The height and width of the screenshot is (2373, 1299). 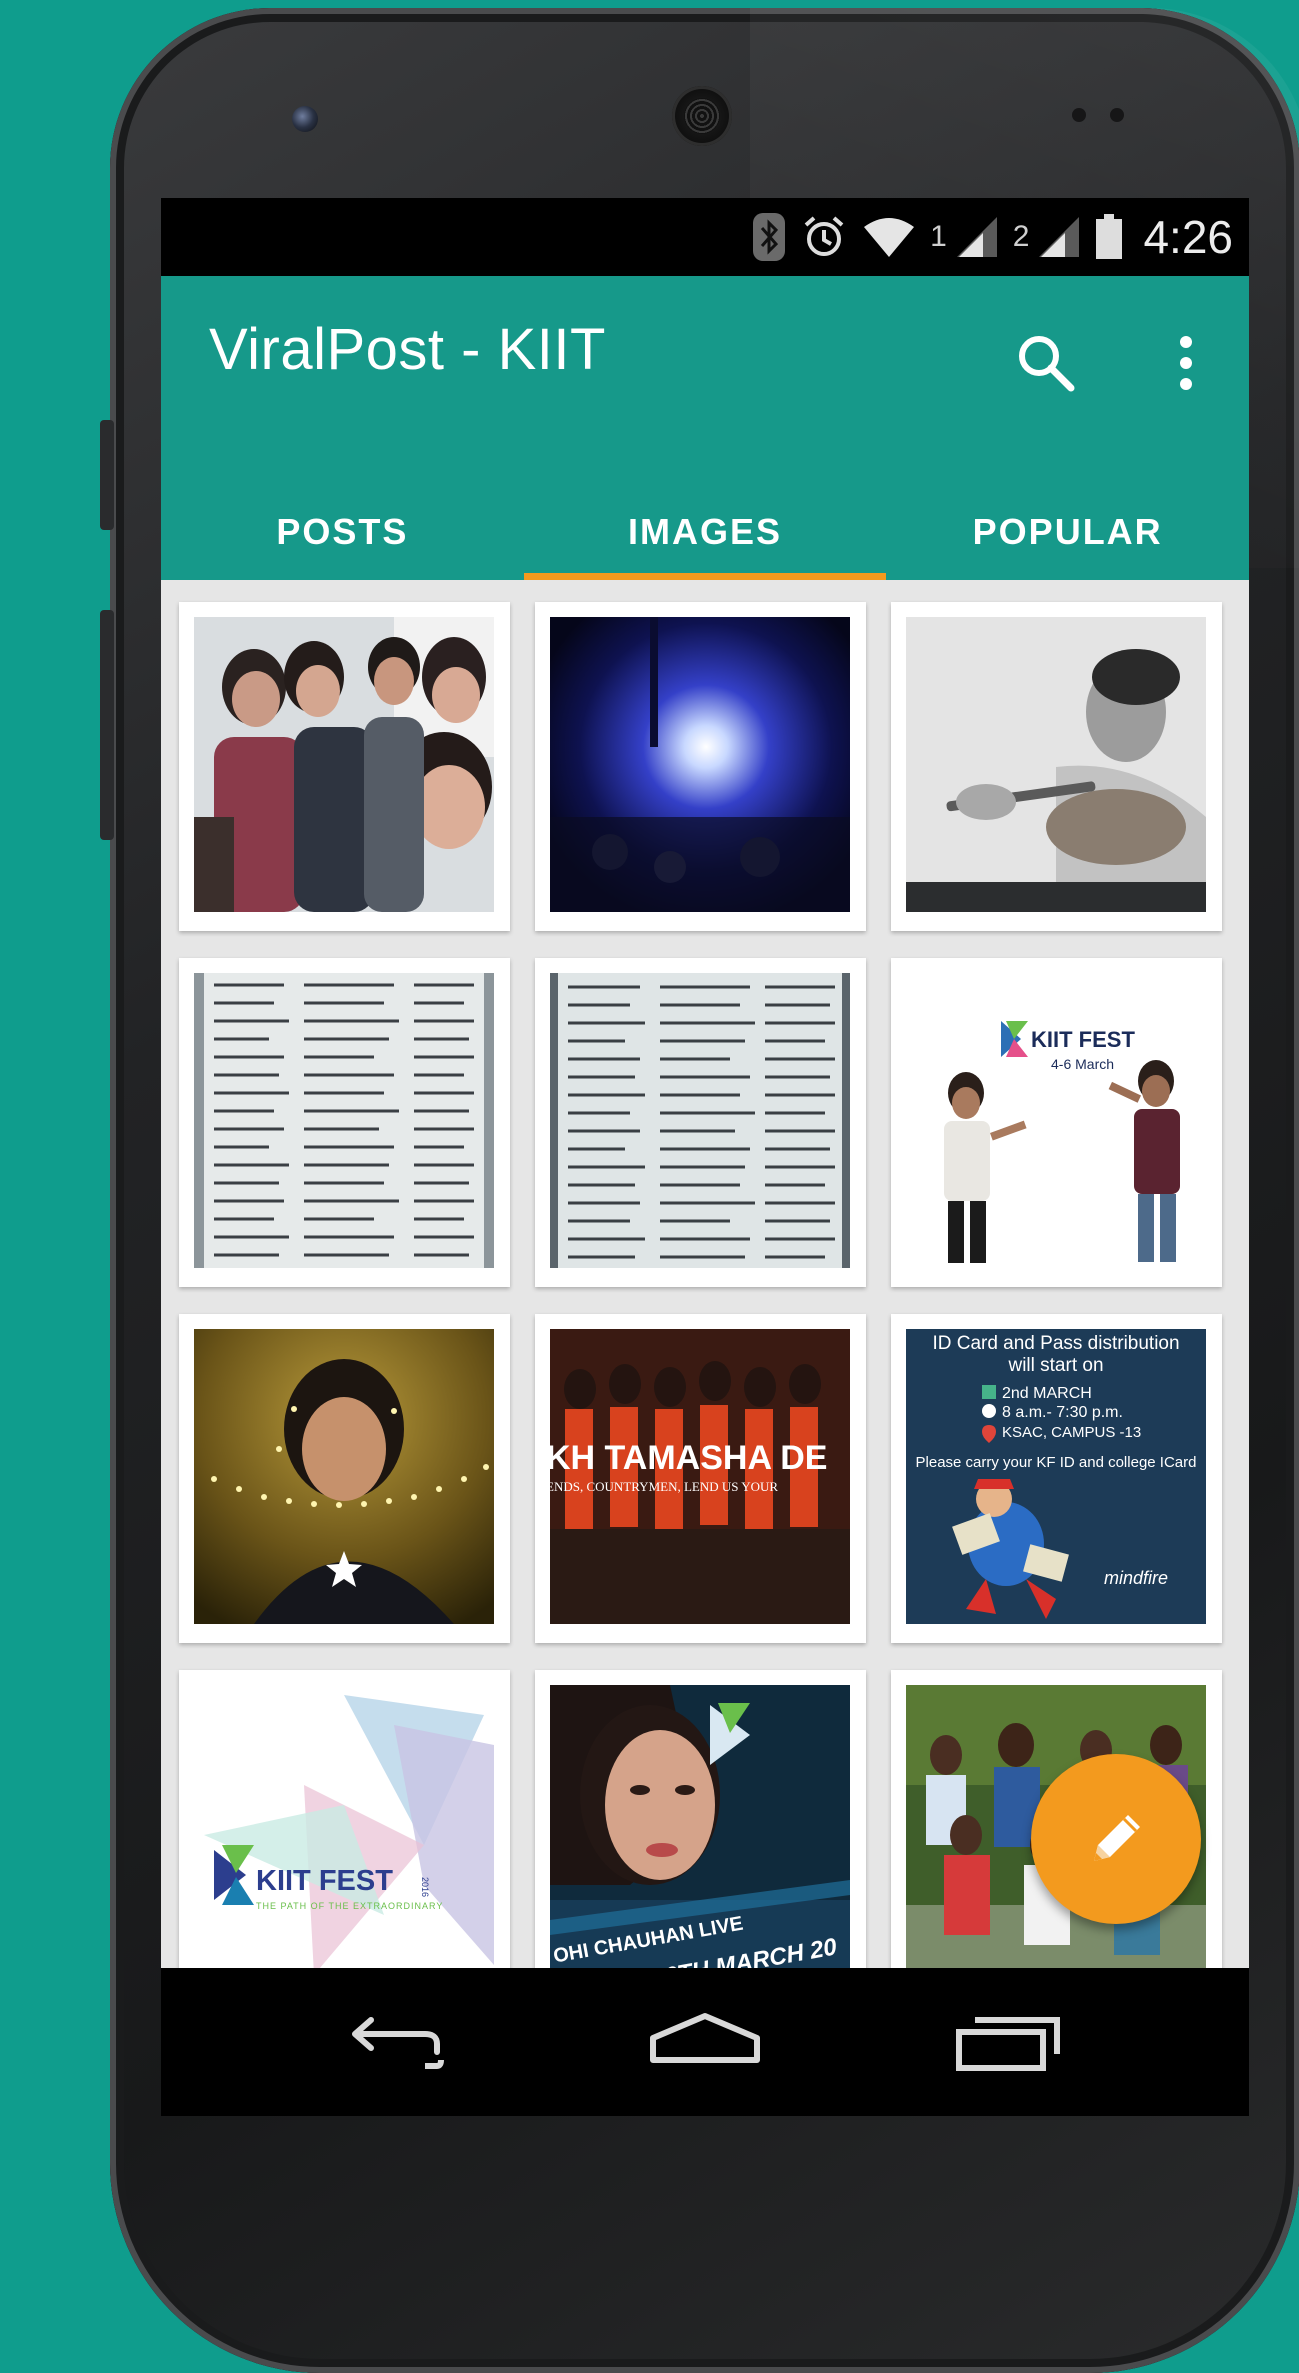 I want to click on tab-posts: POSTS, so click(x=342, y=521).